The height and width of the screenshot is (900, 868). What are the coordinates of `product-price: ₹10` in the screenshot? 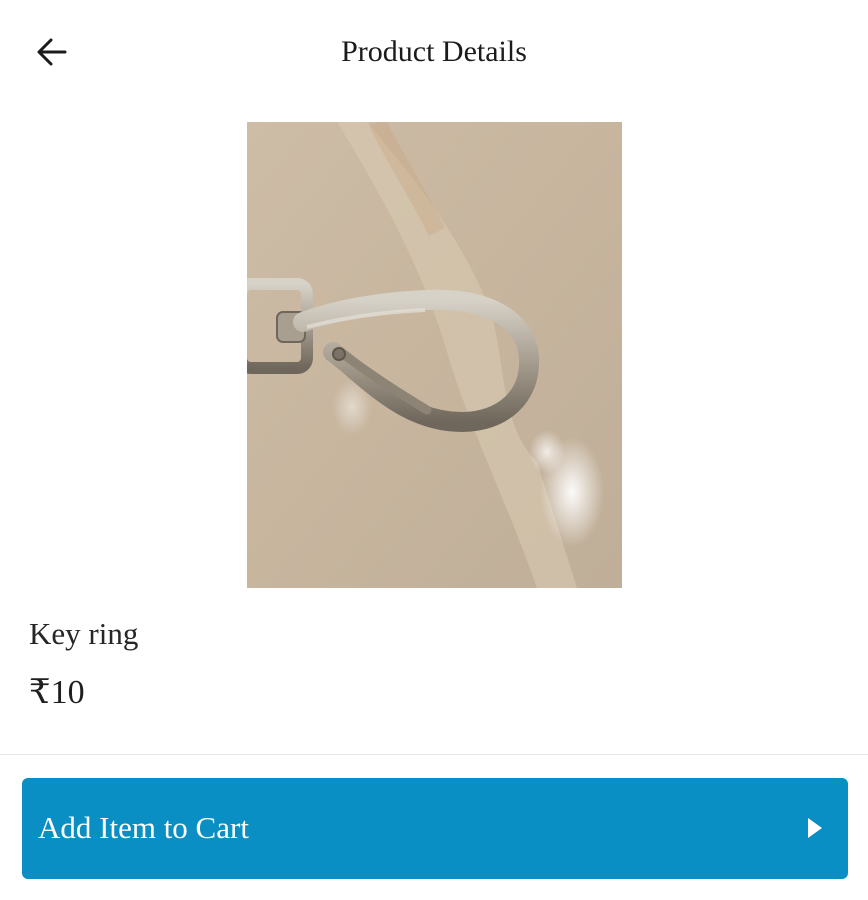 It's located at (57, 692).